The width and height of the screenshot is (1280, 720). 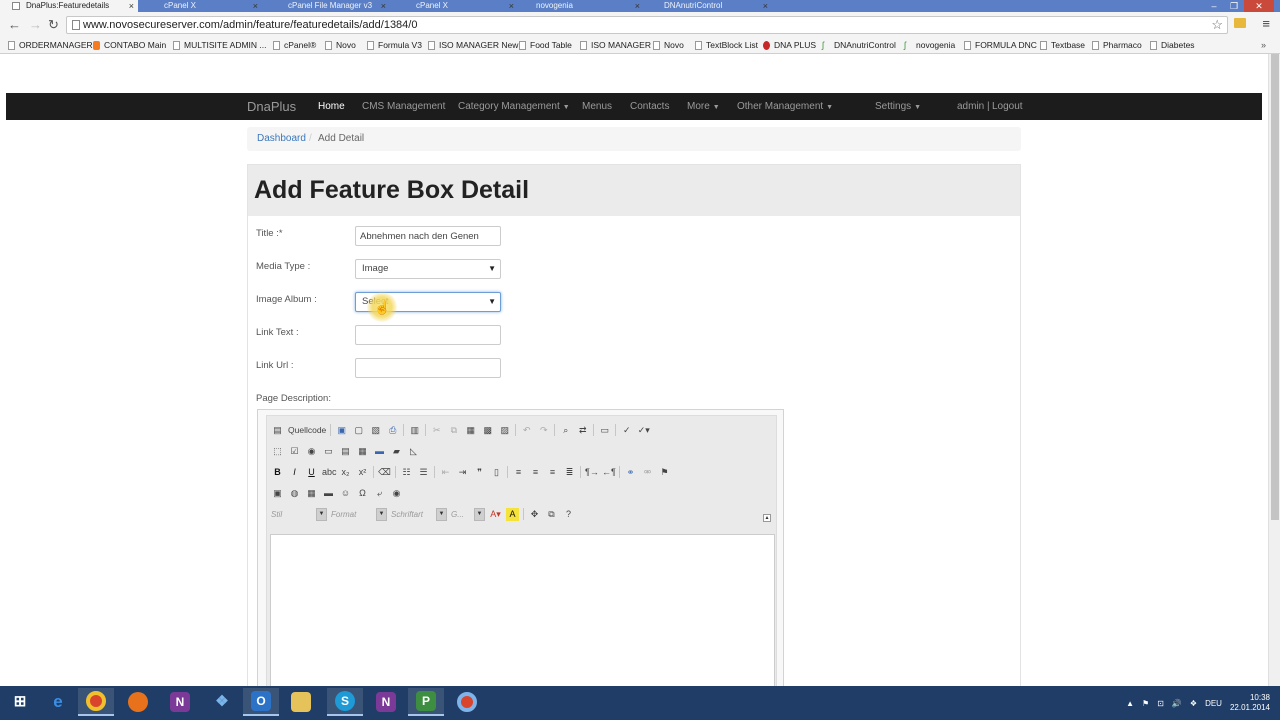 I want to click on taskbar-skype: S, so click(x=345, y=702).